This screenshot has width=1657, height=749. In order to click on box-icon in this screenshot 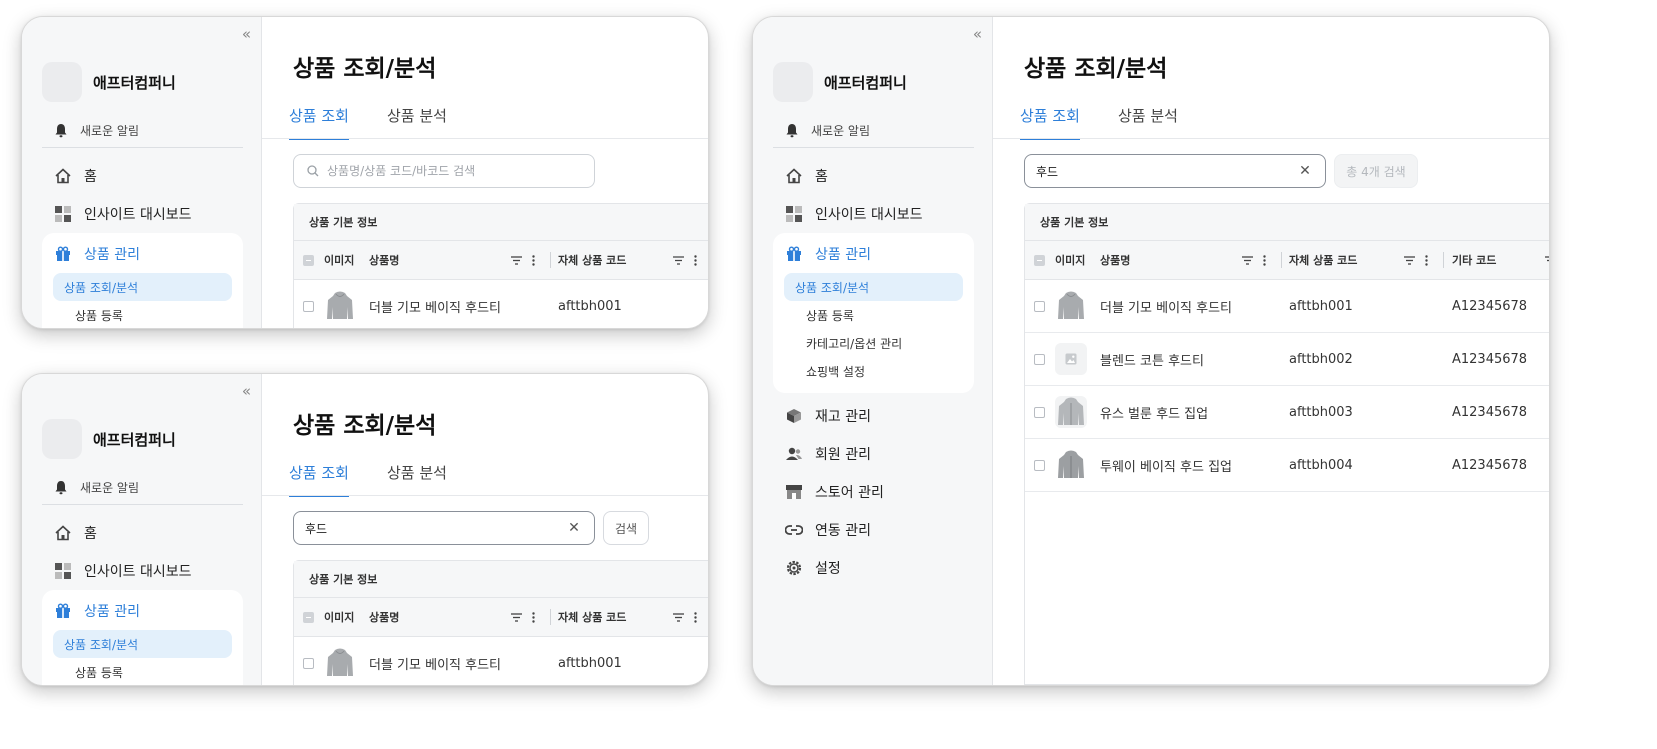, I will do `click(794, 416)`.